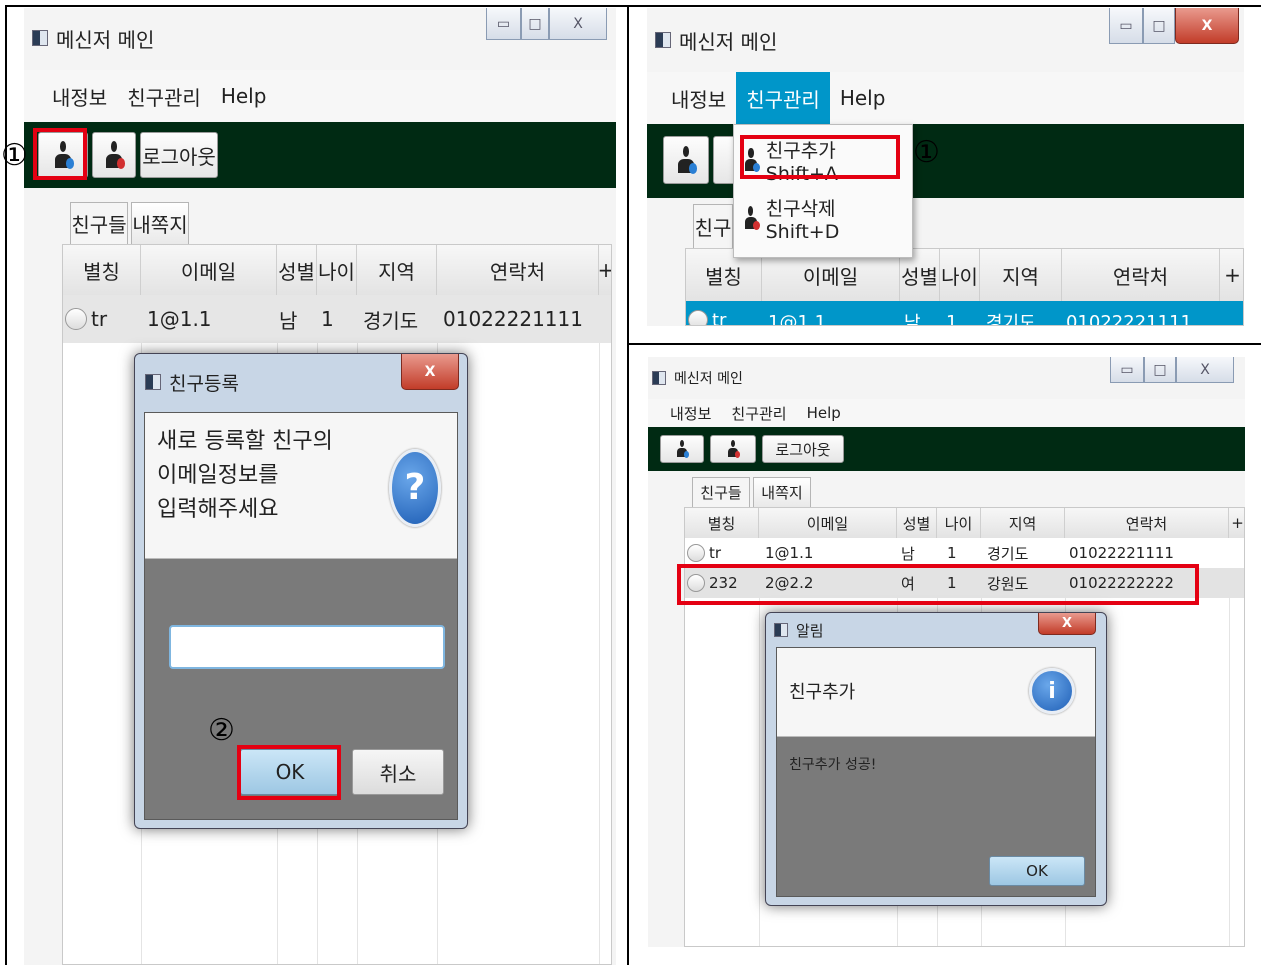 This screenshot has height=965, width=1261. Describe the element at coordinates (518, 270) in the screenshot. I see `header-phone: 연락처` at that location.